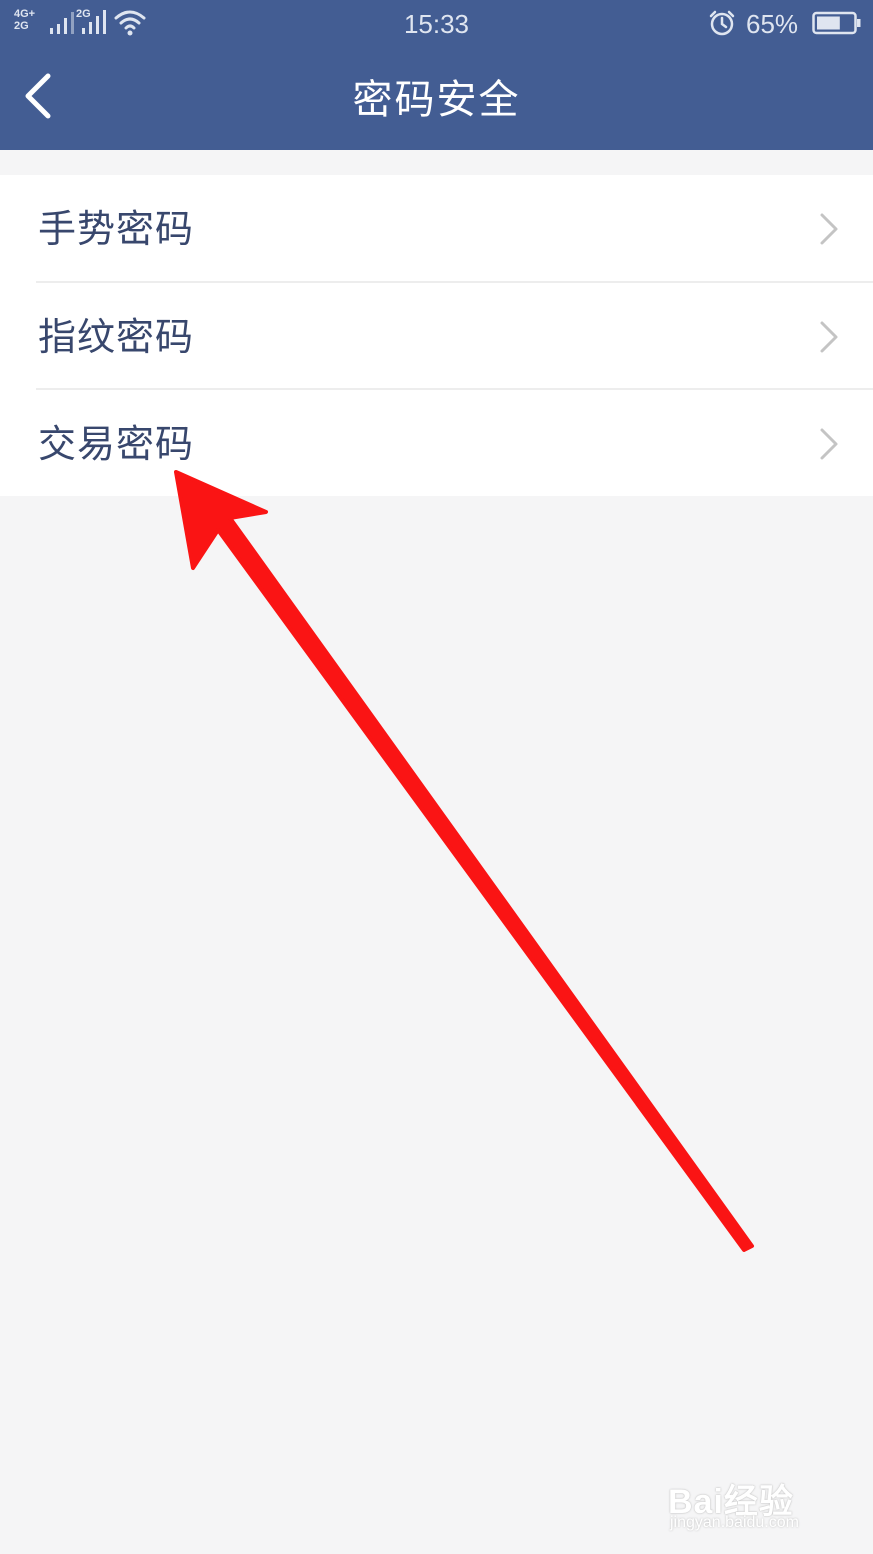  Describe the element at coordinates (116, 444) in the screenshot. I see `menu-item-label: 交易密码` at that location.